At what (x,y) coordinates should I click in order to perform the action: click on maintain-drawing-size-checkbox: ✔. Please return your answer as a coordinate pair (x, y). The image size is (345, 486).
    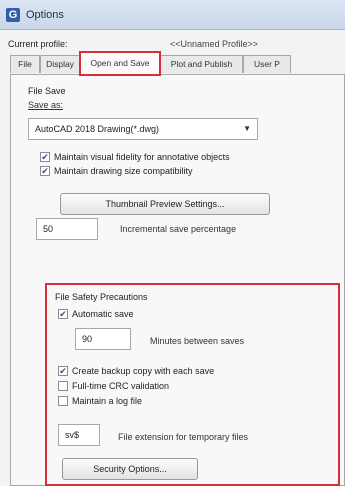
    Looking at the image, I should click on (45, 171).